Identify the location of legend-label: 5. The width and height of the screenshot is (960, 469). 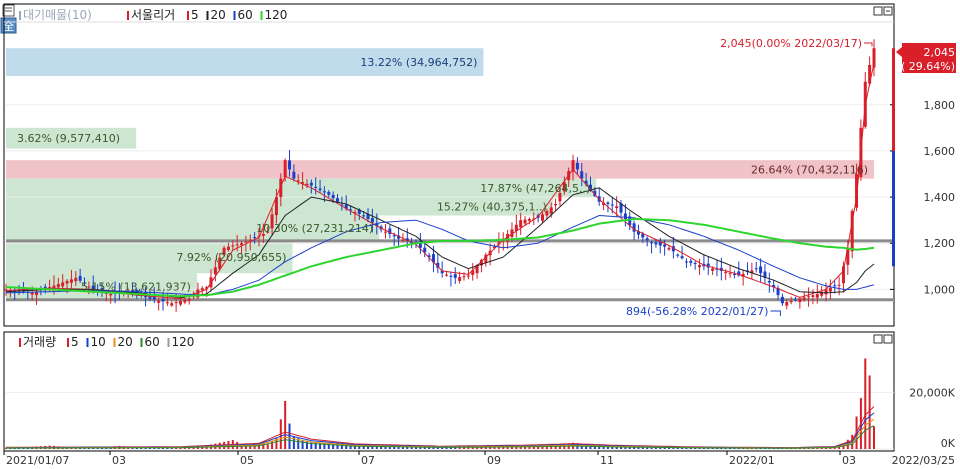
(195, 15).